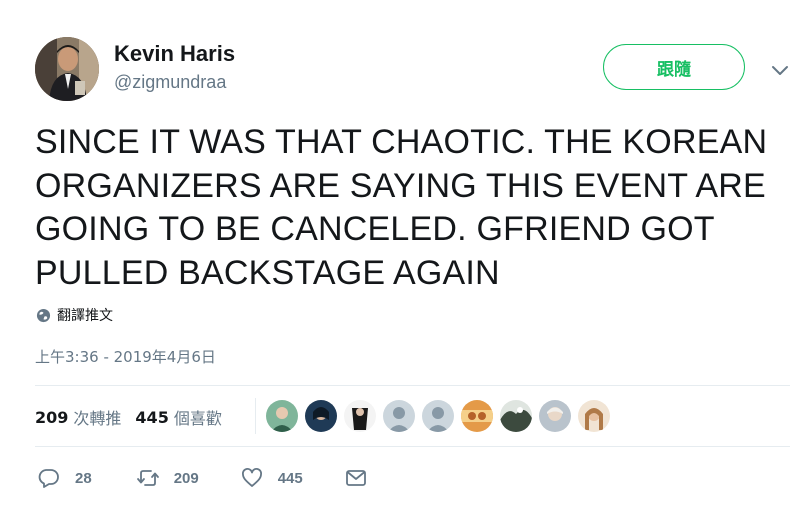  I want to click on tweet-line: SINCE IT WAS THAT CHAOTIC. THE KOREAN, so click(401, 142).